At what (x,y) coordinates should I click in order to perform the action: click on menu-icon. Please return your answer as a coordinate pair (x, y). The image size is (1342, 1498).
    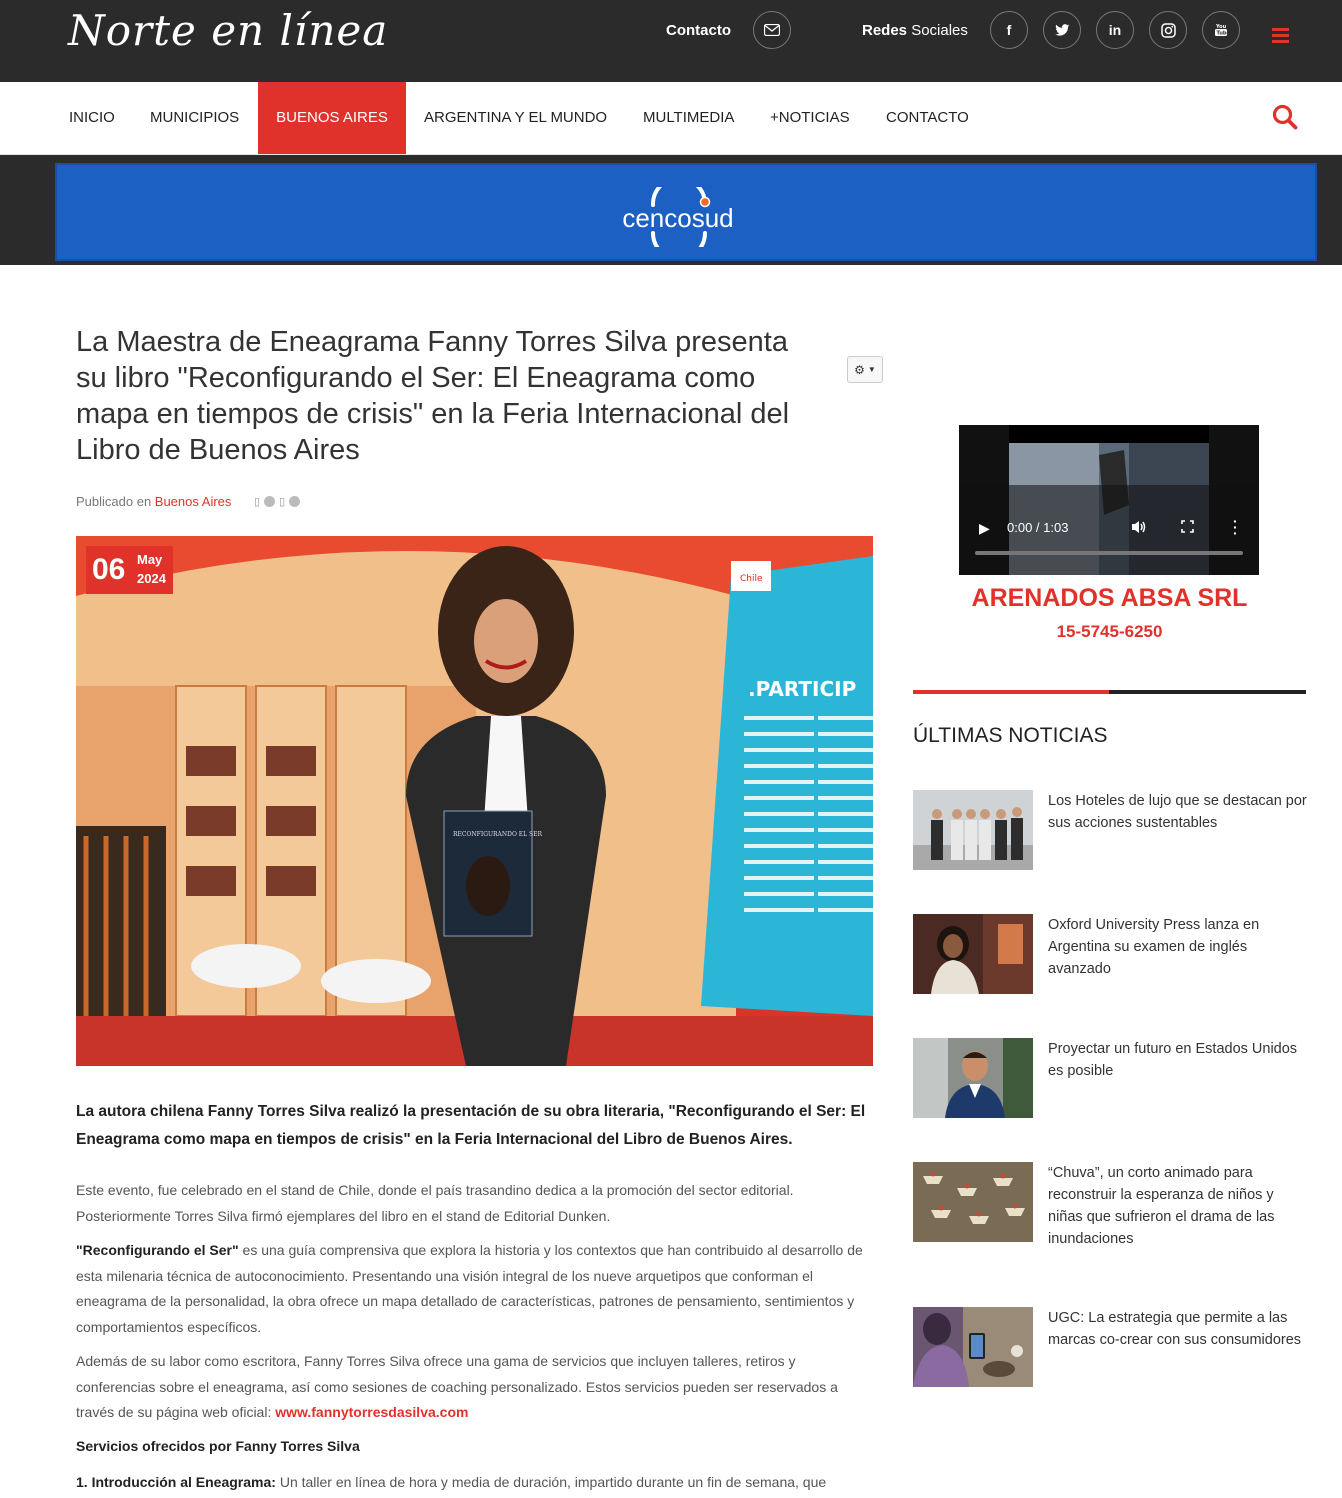
    Looking at the image, I should click on (1280, 37).